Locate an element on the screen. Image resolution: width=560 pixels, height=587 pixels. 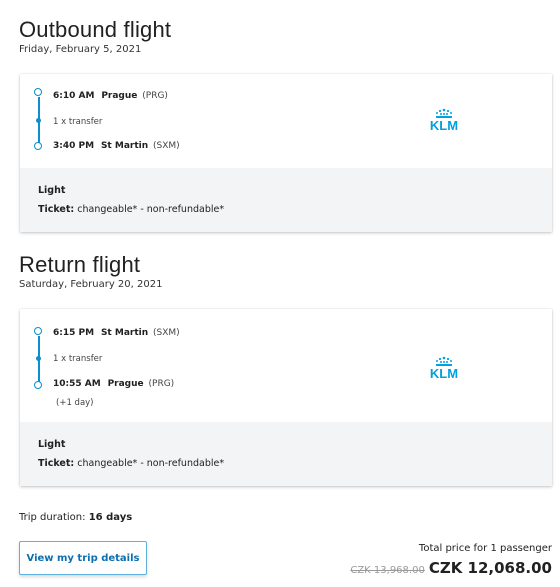
arrival-code: (PRG) is located at coordinates (161, 384).